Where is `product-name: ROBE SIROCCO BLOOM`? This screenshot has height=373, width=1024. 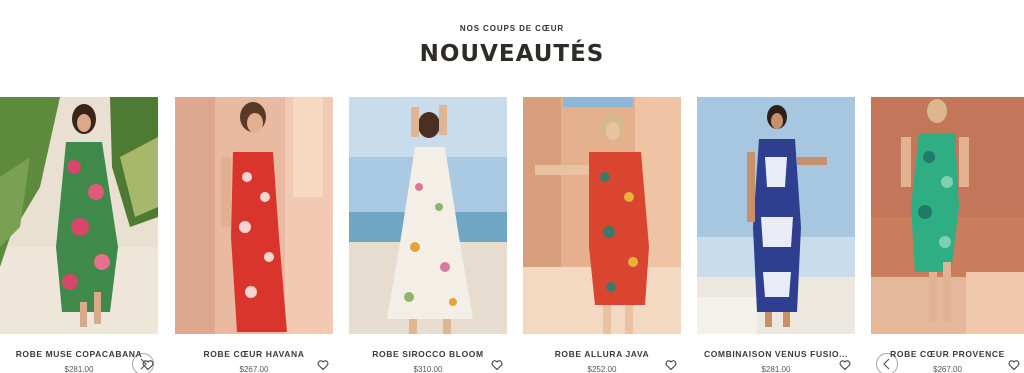
product-name: ROBE SIROCCO BLOOM is located at coordinates (428, 354).